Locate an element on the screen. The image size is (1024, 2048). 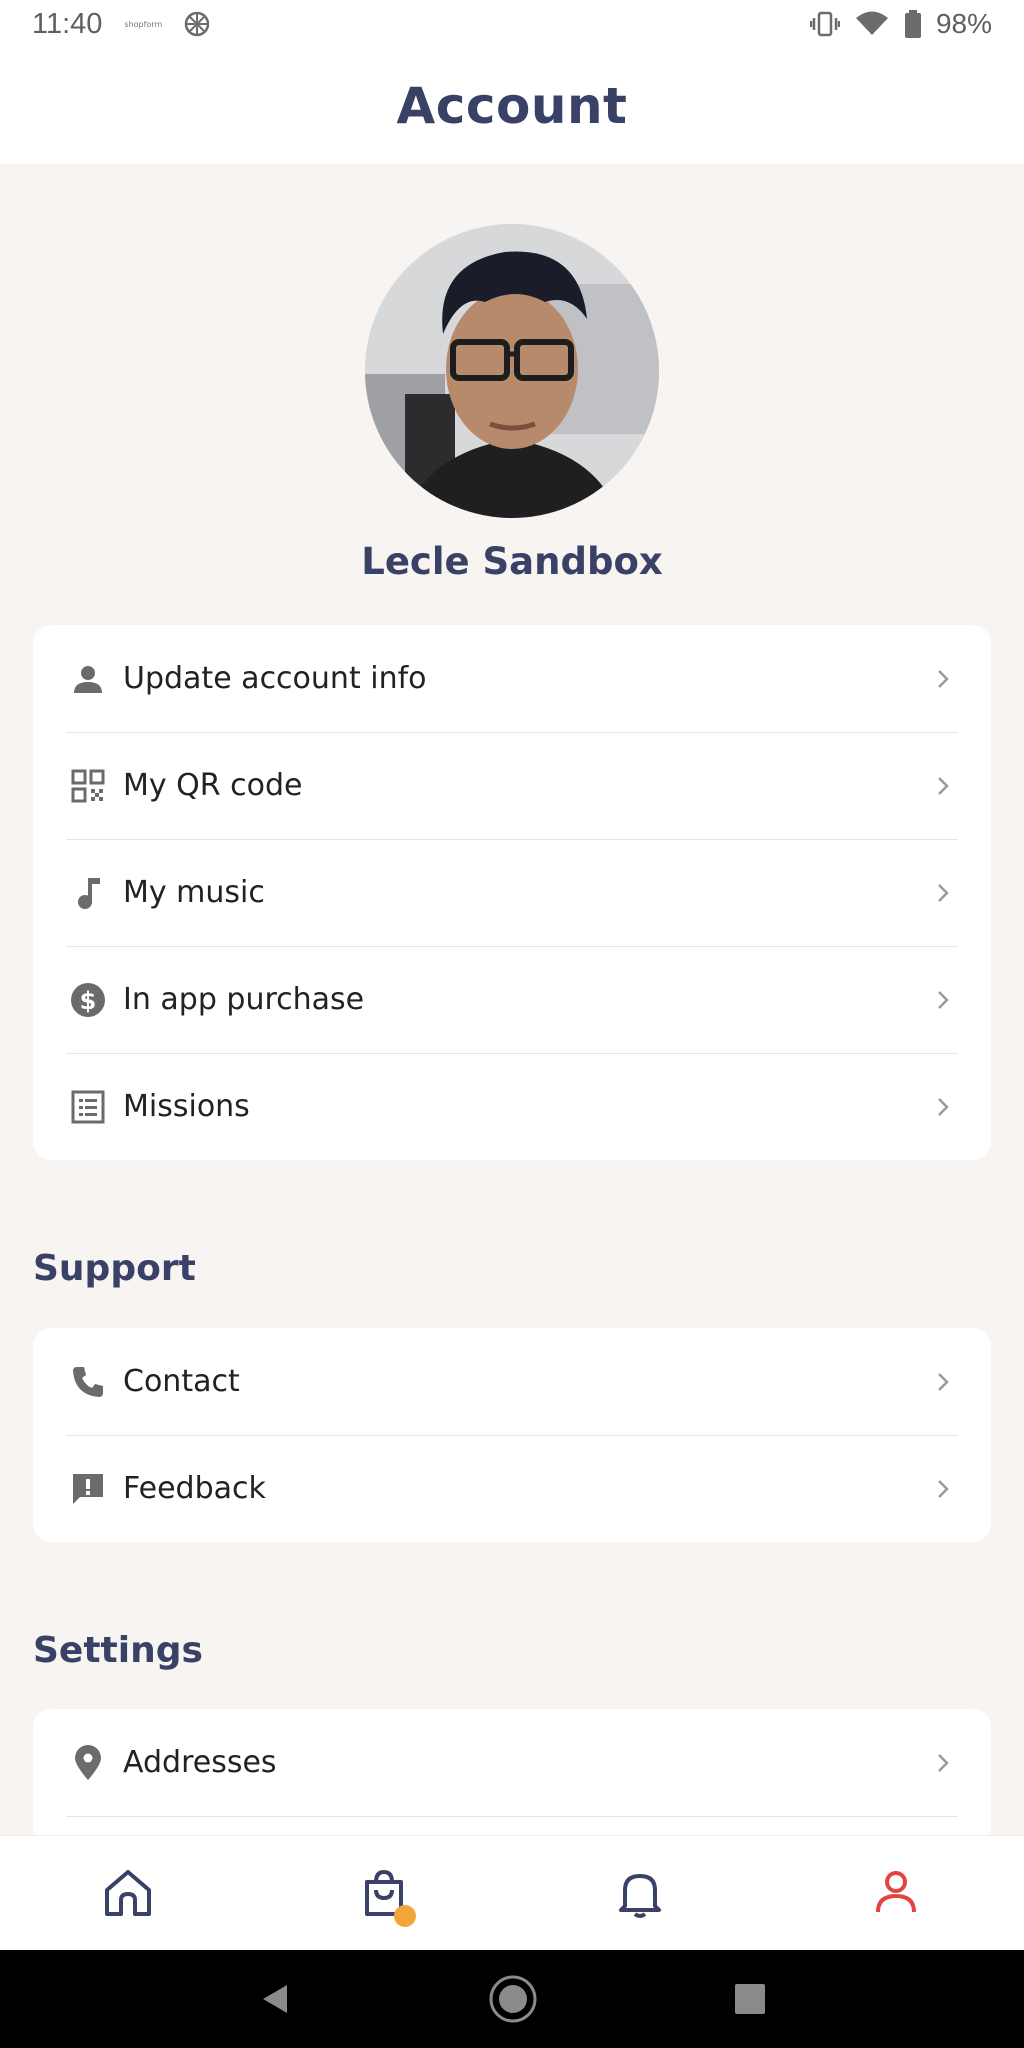
recents-icon is located at coordinates (750, 1999).